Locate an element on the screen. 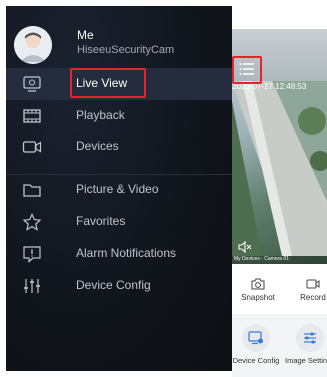  menu-label-picture-video: Picture & Video is located at coordinates (117, 189).